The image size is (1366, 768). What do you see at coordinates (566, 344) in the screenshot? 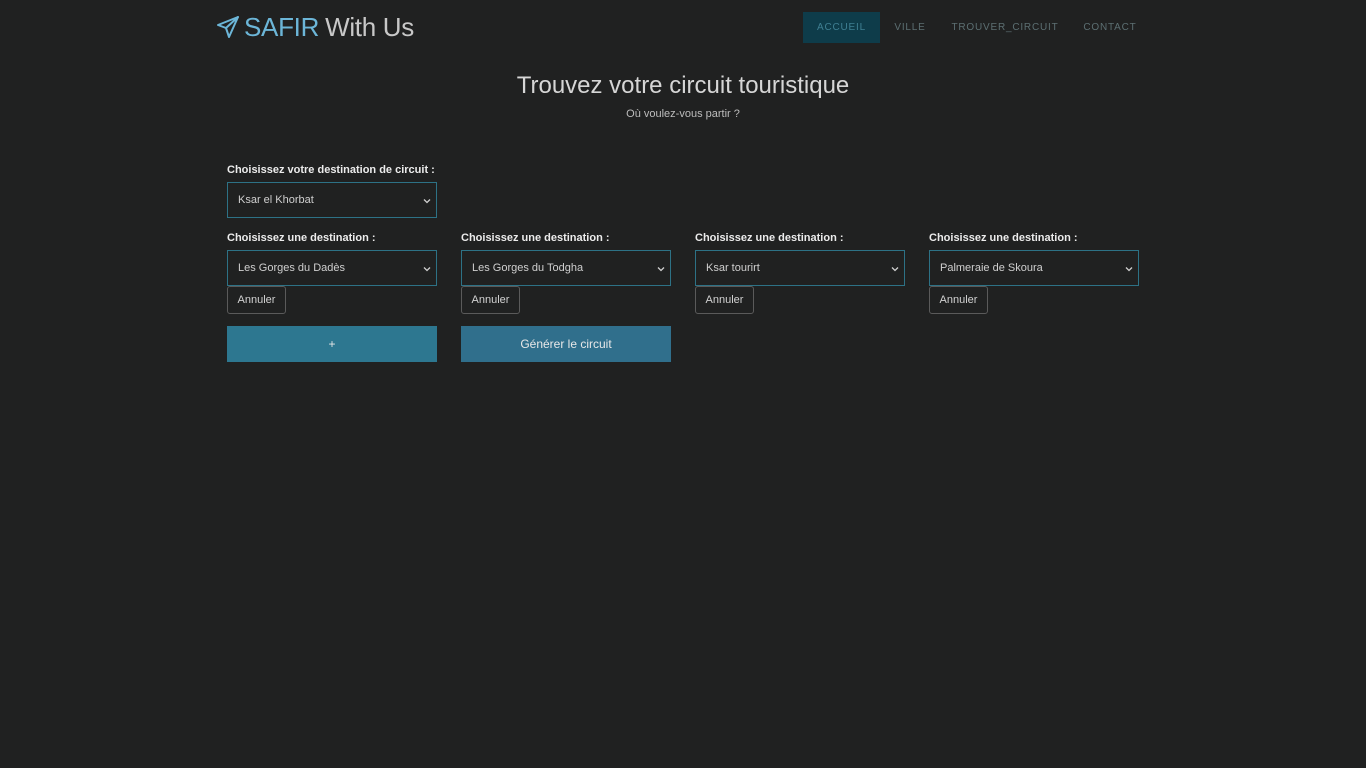
I see `generate-circuit-button: Générer le circuit` at bounding box center [566, 344].